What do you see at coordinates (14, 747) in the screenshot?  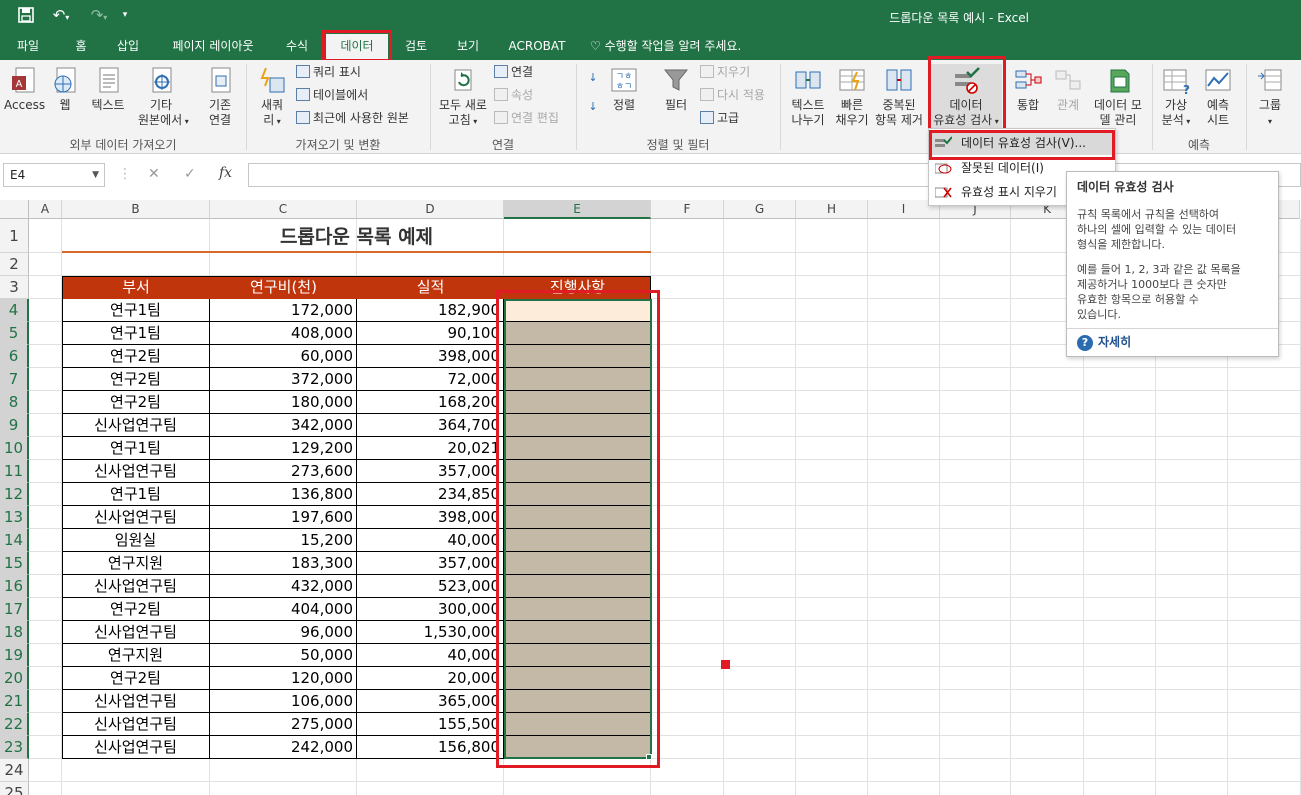 I see `row-header-23: 23` at bounding box center [14, 747].